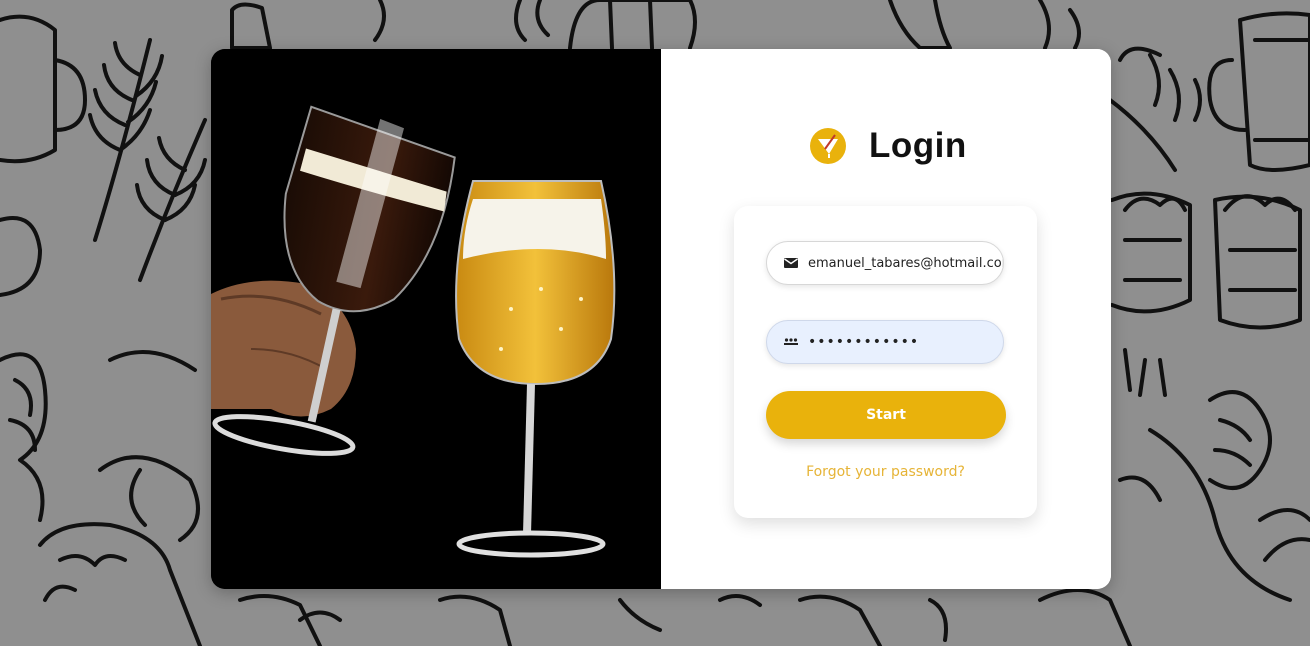 This screenshot has width=1310, height=646. I want to click on page-title: Login, so click(918, 145).